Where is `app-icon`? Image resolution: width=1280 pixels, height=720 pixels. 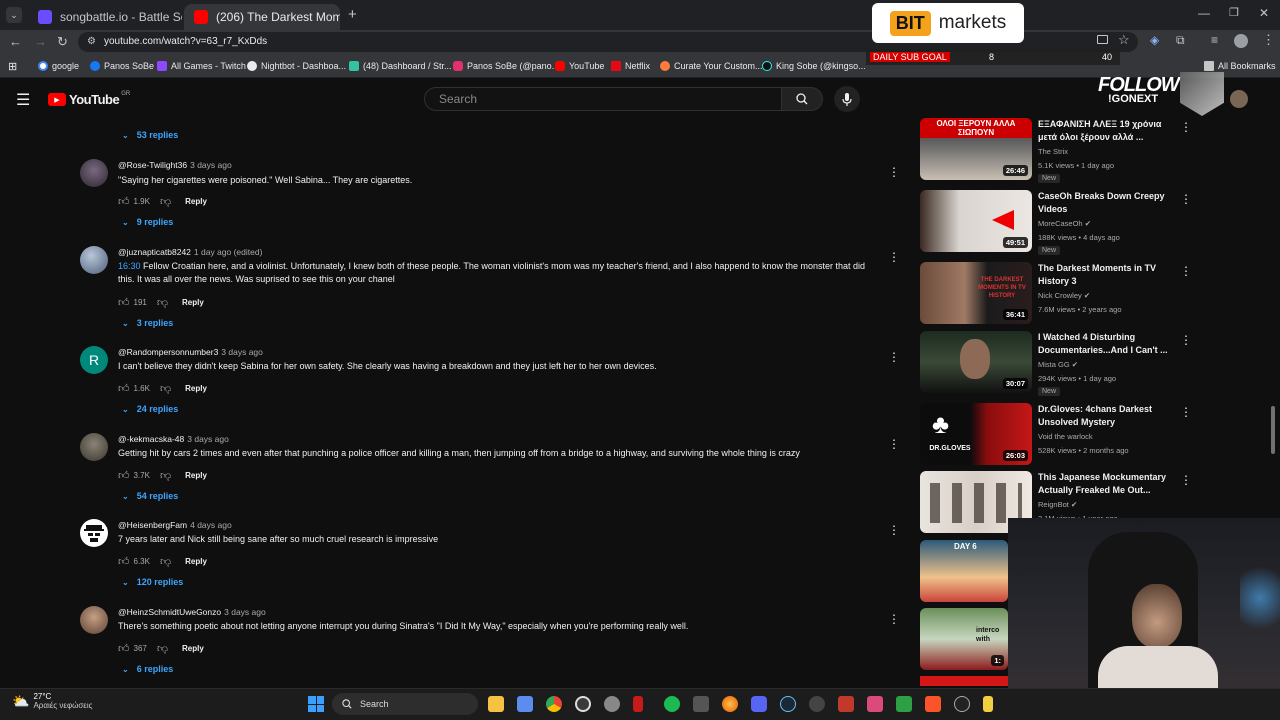
app-icon is located at coordinates (701, 704).